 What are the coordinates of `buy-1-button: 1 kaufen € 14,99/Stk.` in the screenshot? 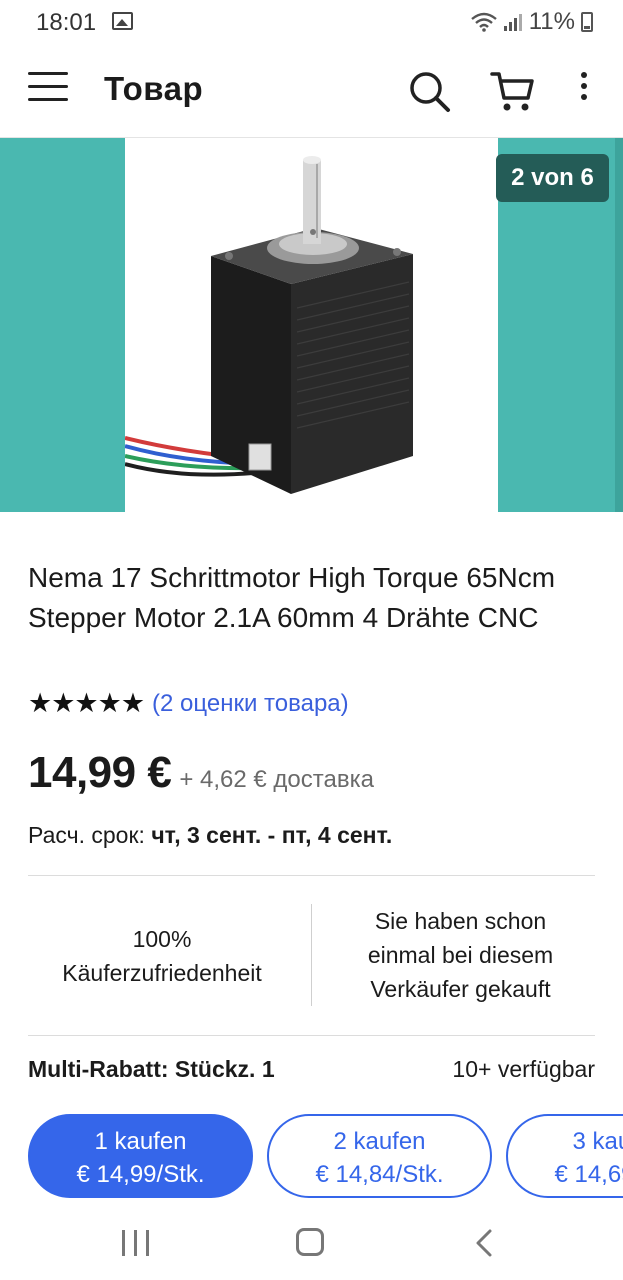 It's located at (140, 1156).